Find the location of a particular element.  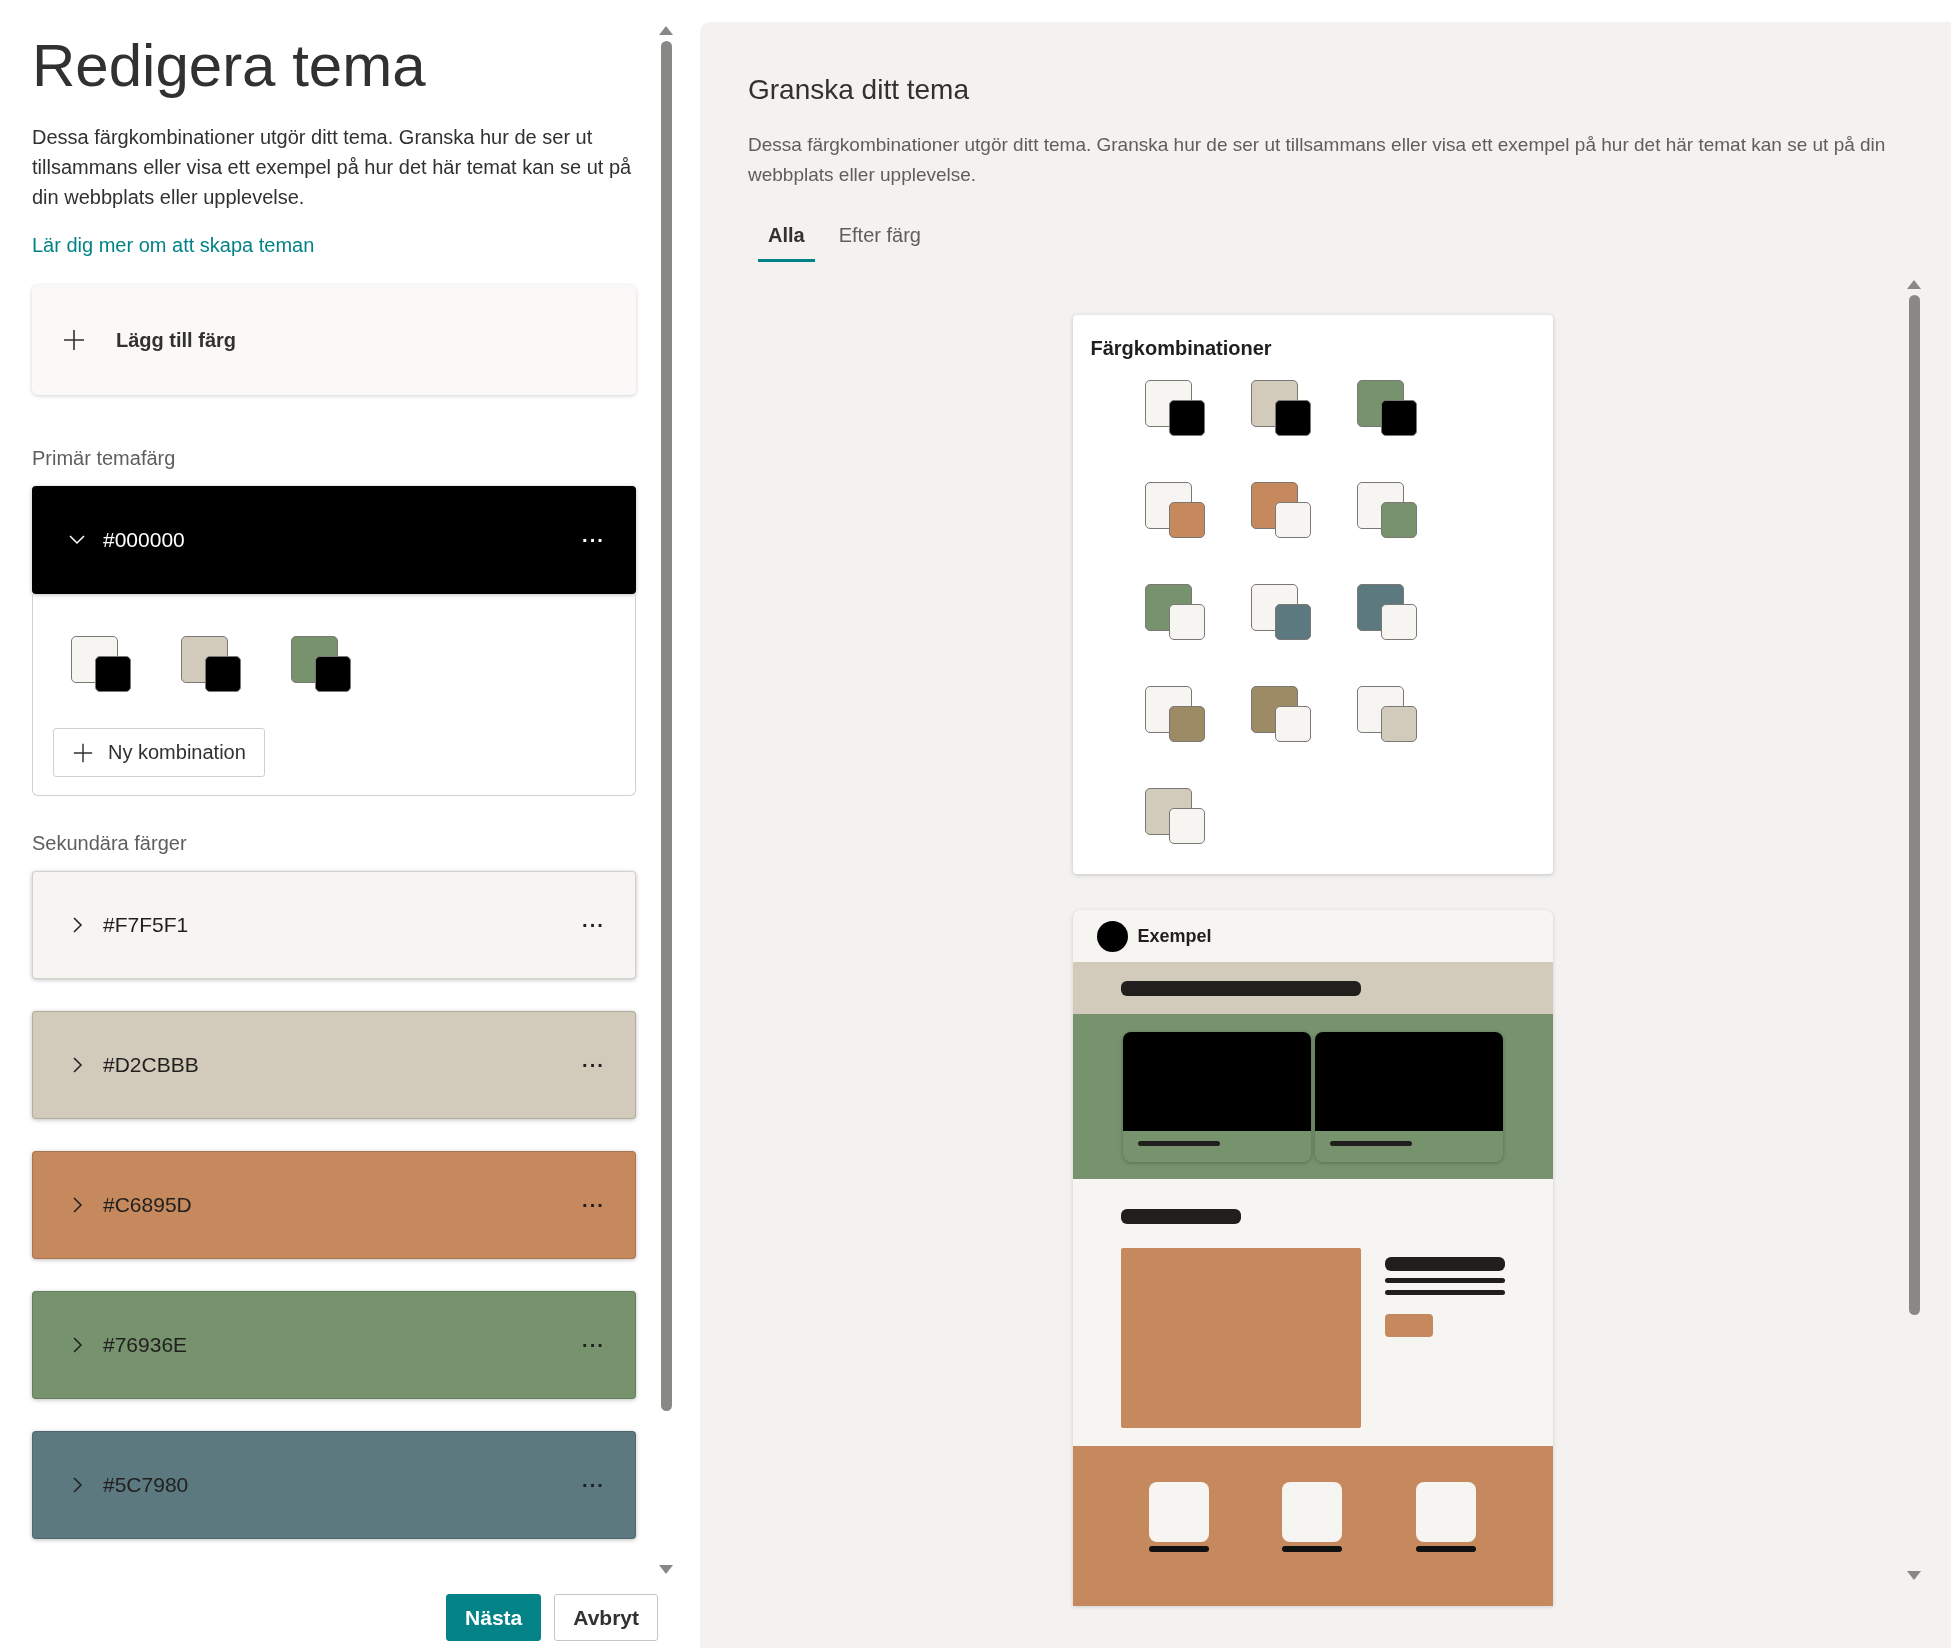

color-row: #000000 ··· is located at coordinates (334, 540).